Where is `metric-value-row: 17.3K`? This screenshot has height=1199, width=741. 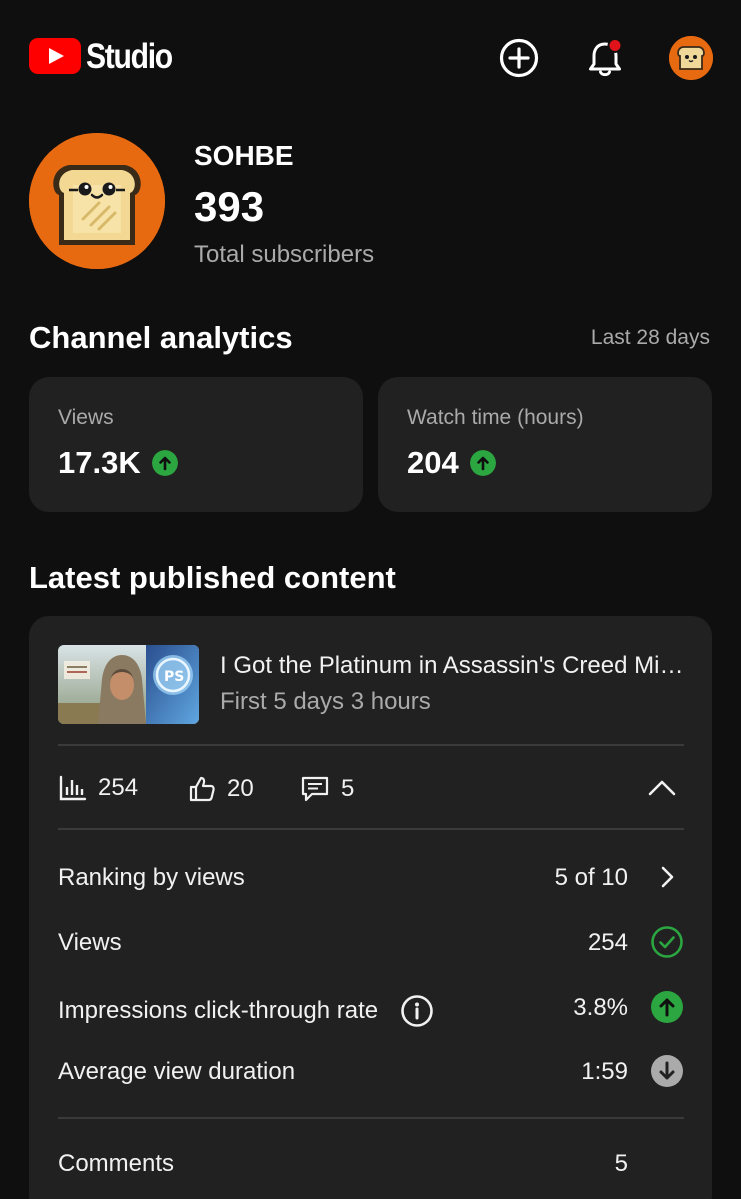 metric-value-row: 17.3K is located at coordinates (118, 463).